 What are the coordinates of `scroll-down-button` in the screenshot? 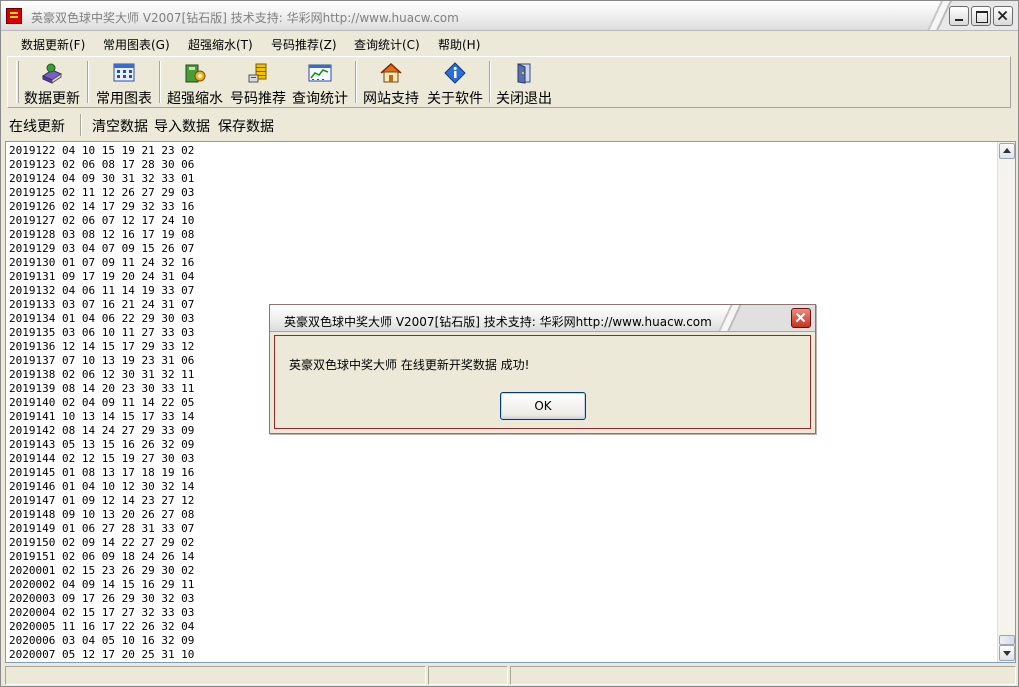 It's located at (1007, 653).